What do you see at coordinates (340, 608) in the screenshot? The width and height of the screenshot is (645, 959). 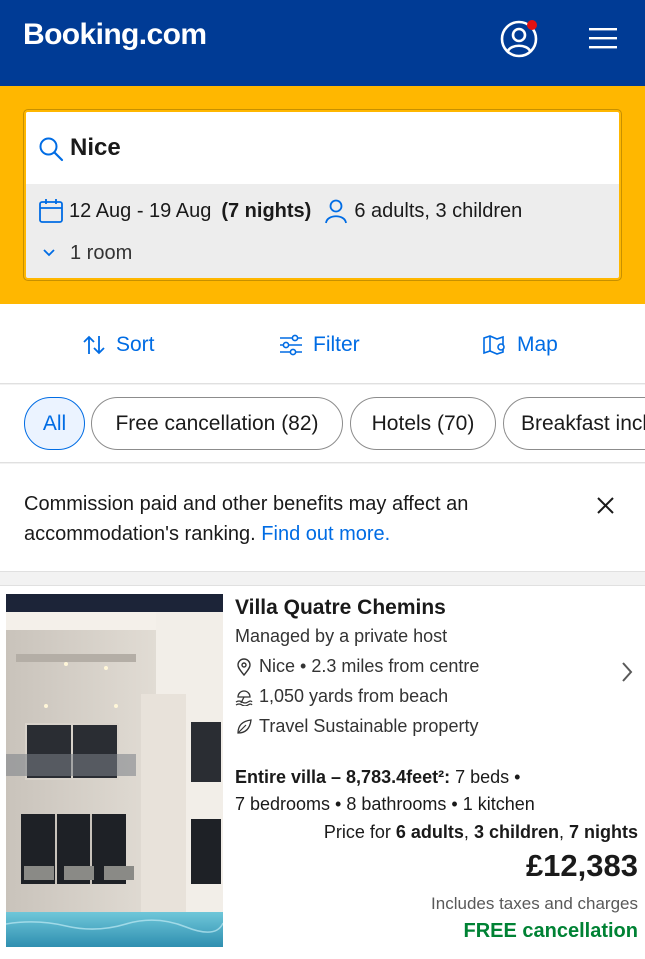 I see `property-name: Villa Quatre Chemins` at bounding box center [340, 608].